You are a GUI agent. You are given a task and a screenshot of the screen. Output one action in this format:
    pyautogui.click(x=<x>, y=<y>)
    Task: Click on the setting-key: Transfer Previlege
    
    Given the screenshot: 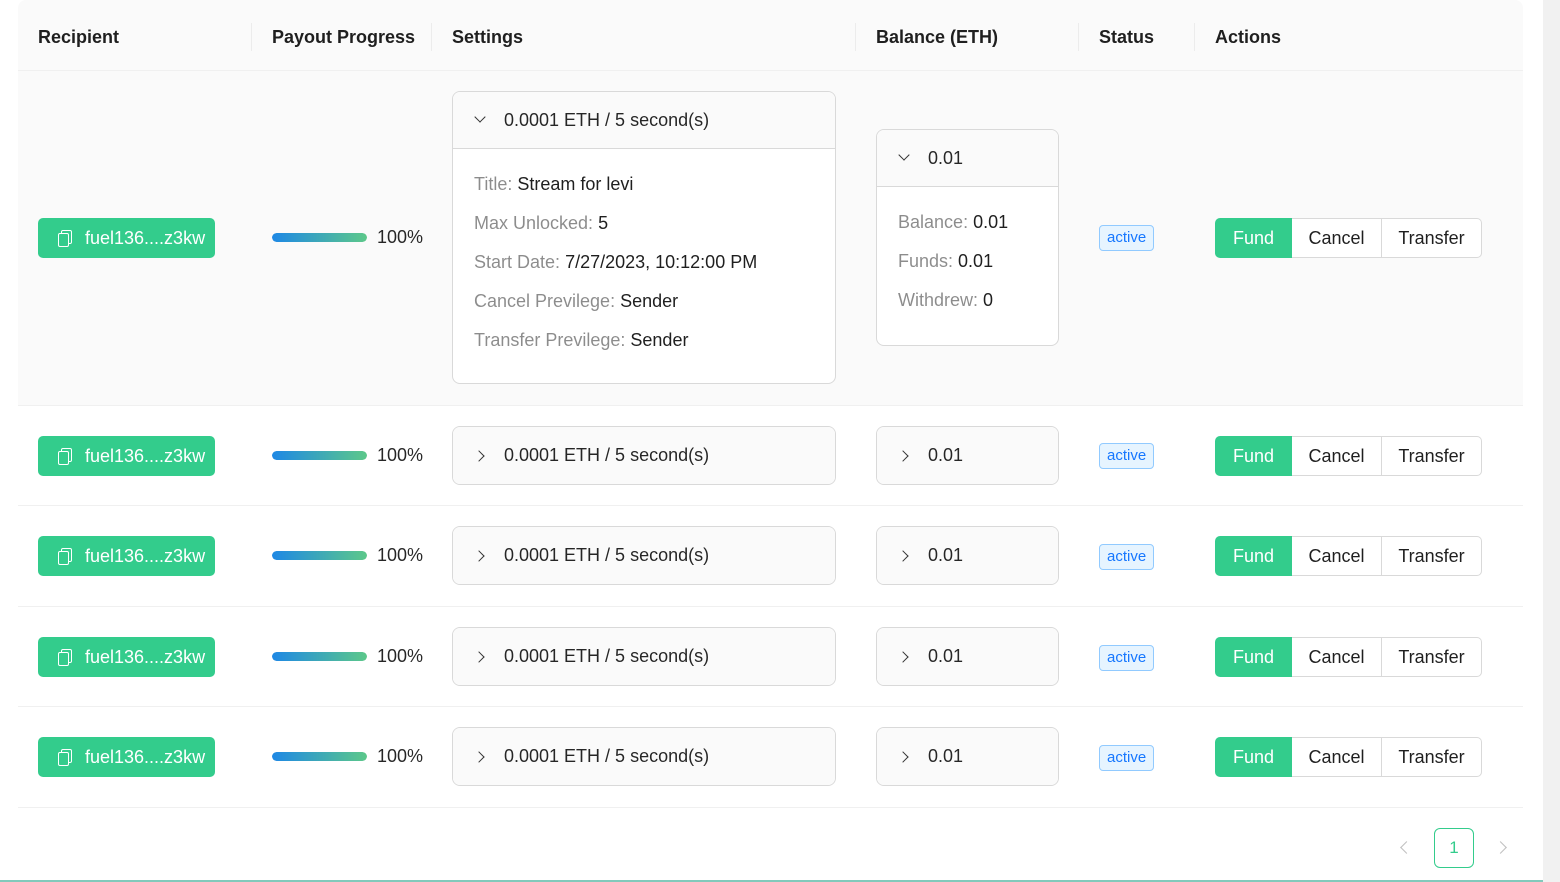 What is the action you would take?
    pyautogui.click(x=547, y=340)
    